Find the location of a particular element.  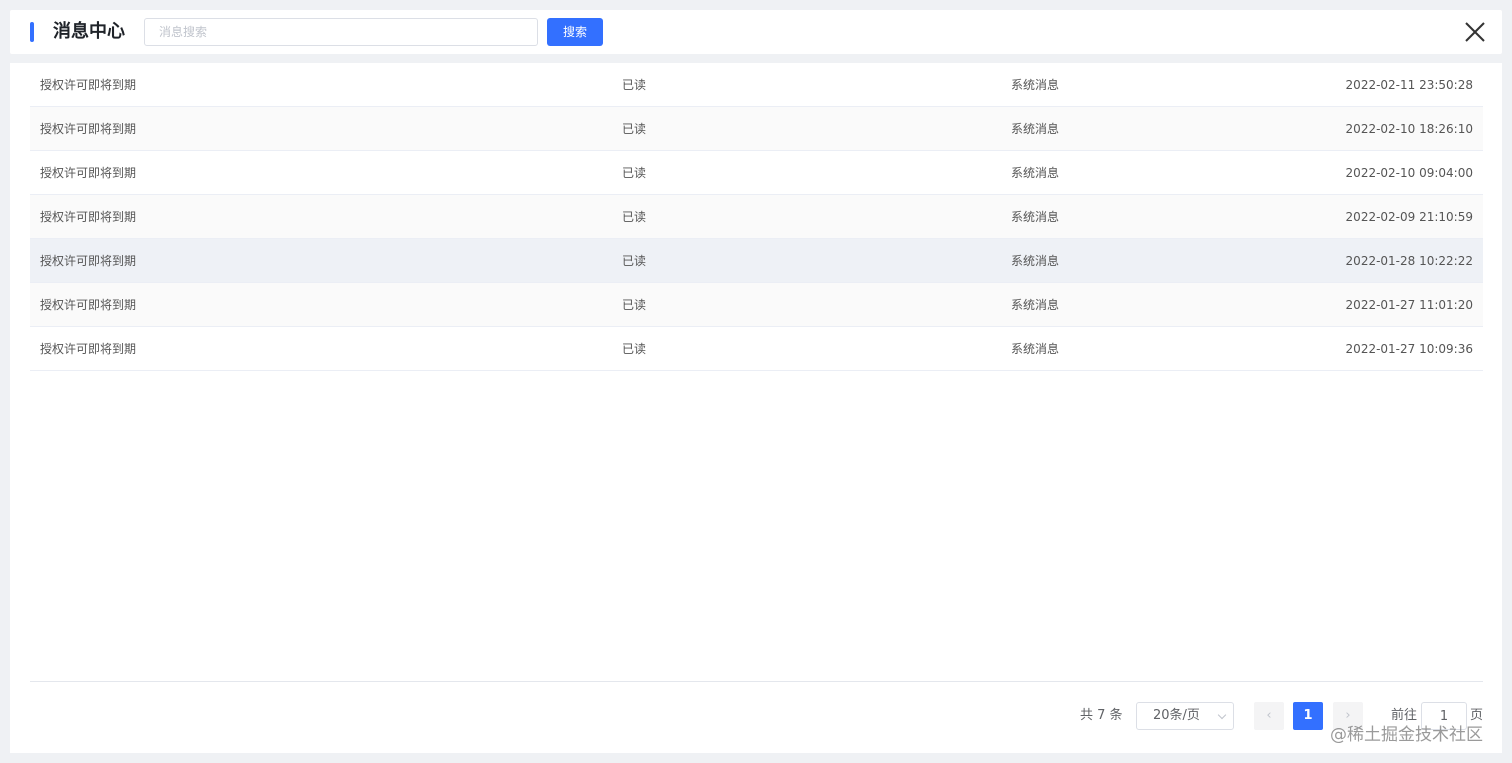

pagination-total: 共 7 条 is located at coordinates (1101, 715).